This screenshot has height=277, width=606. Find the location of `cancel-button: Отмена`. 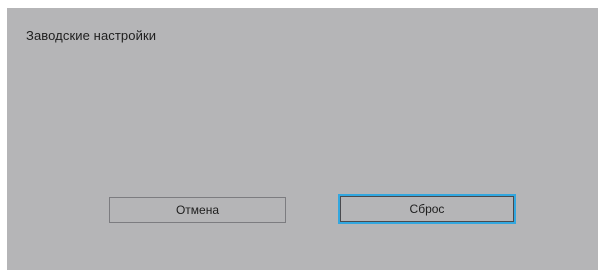

cancel-button: Отмена is located at coordinates (197, 210).